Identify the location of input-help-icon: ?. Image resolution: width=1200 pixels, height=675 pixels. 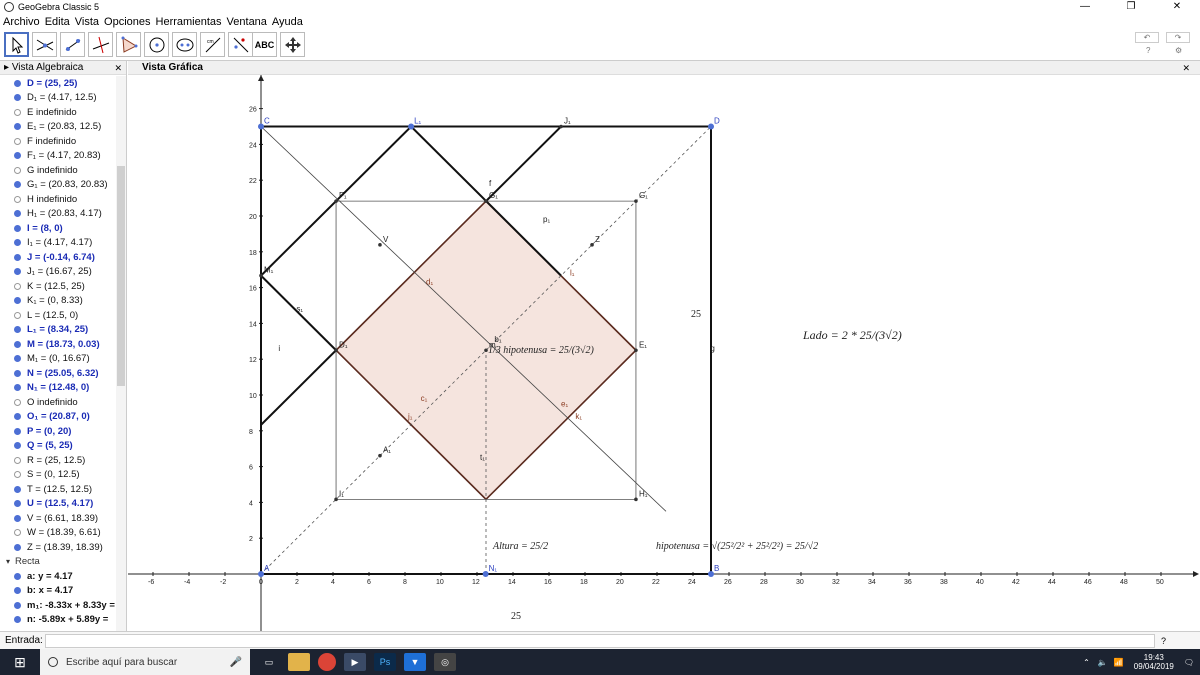
(1163, 641).